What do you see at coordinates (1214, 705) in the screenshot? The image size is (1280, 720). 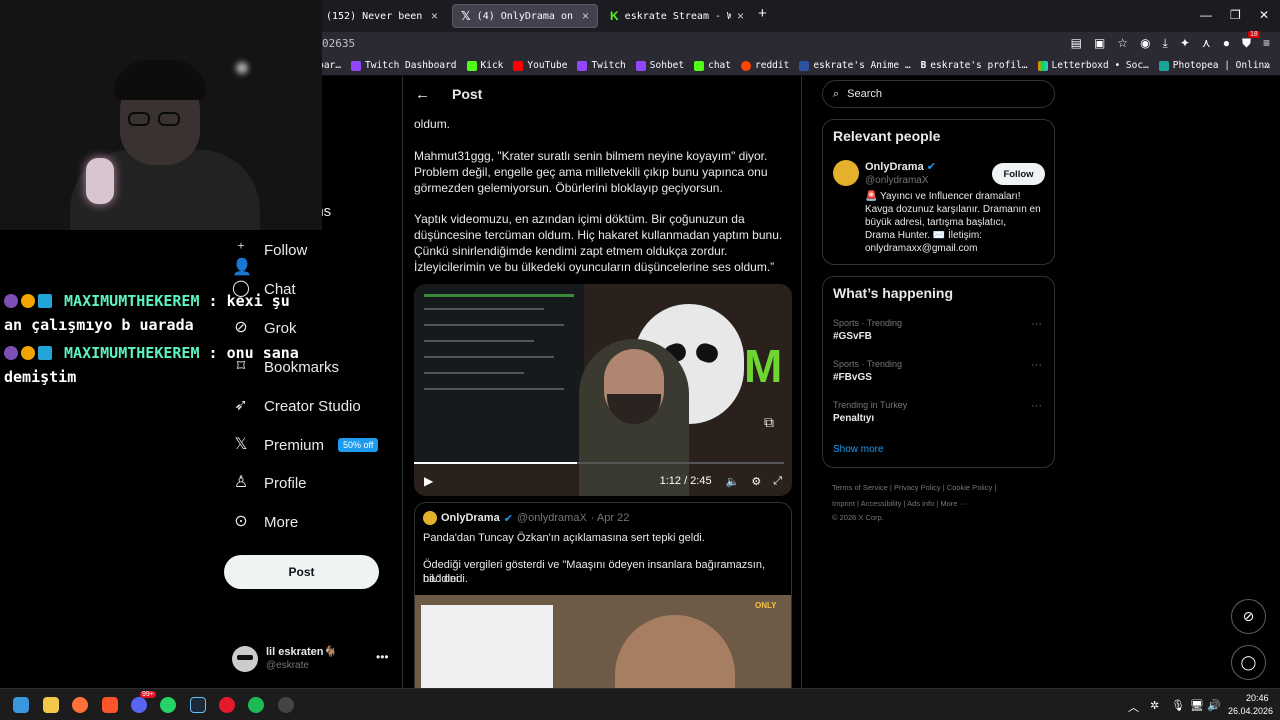 I see `volume-icon: 🔊` at bounding box center [1214, 705].